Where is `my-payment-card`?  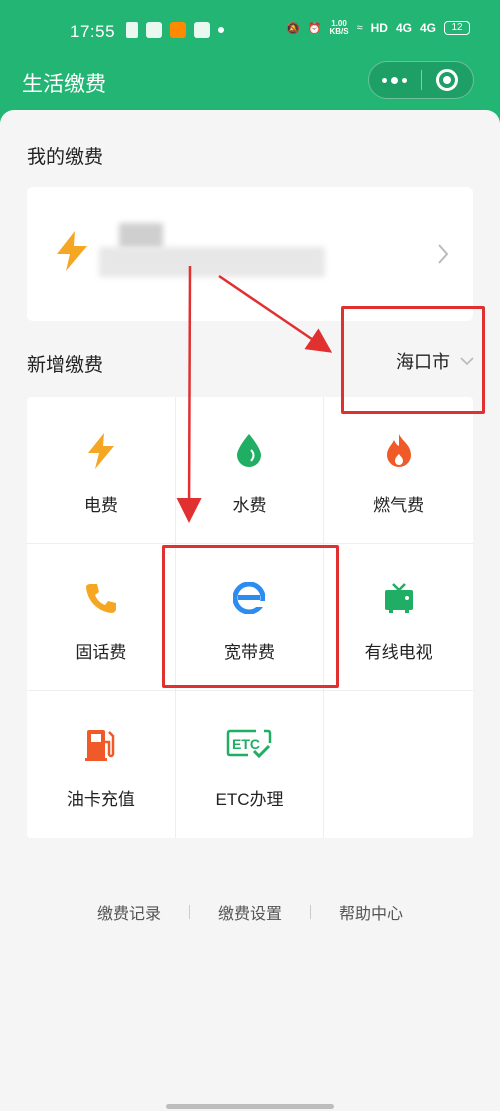
my-payment-card is located at coordinates (250, 254).